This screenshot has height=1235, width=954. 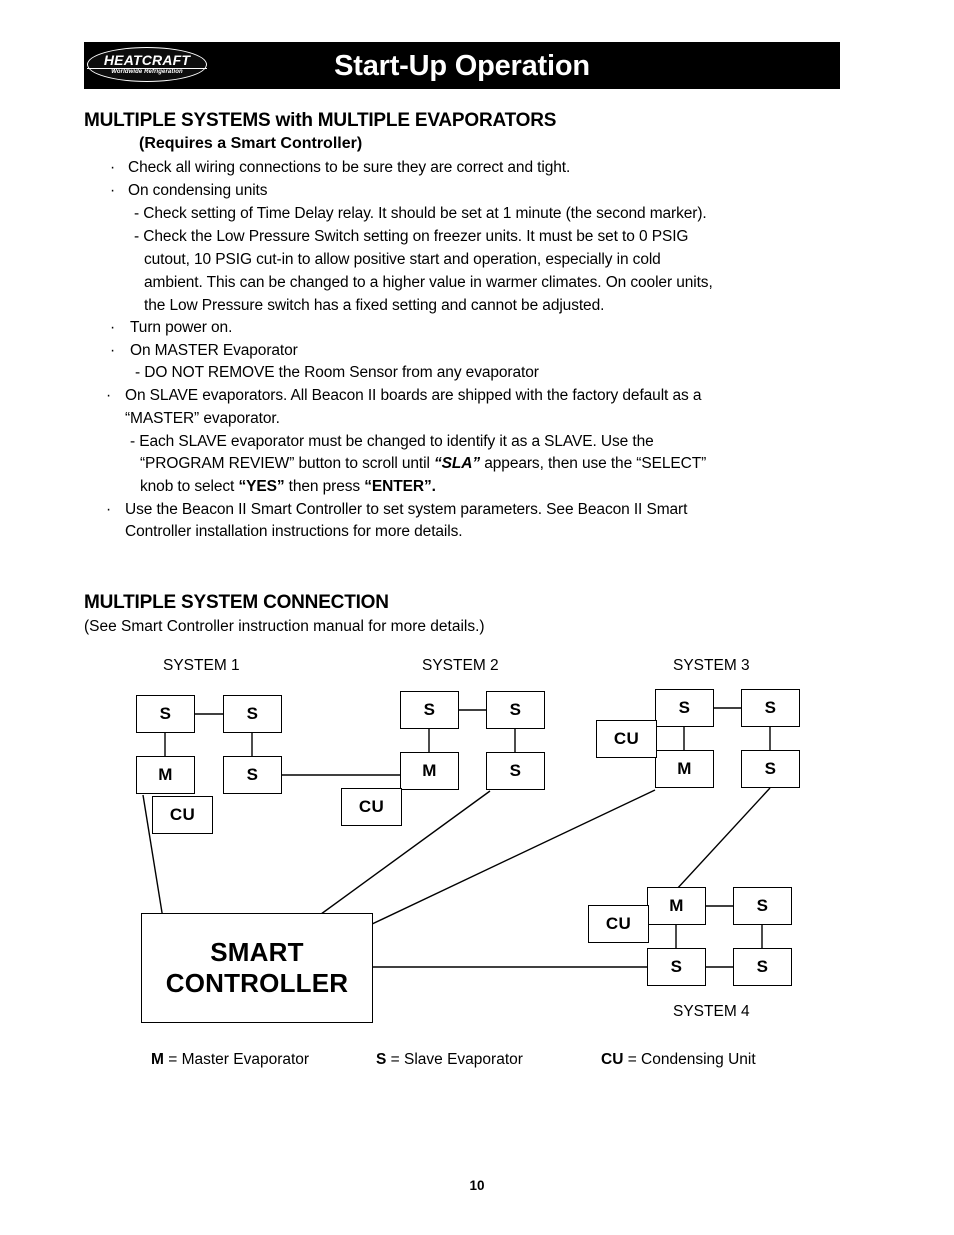 I want to click on page-title: Start-Up Operation, so click(x=462, y=66).